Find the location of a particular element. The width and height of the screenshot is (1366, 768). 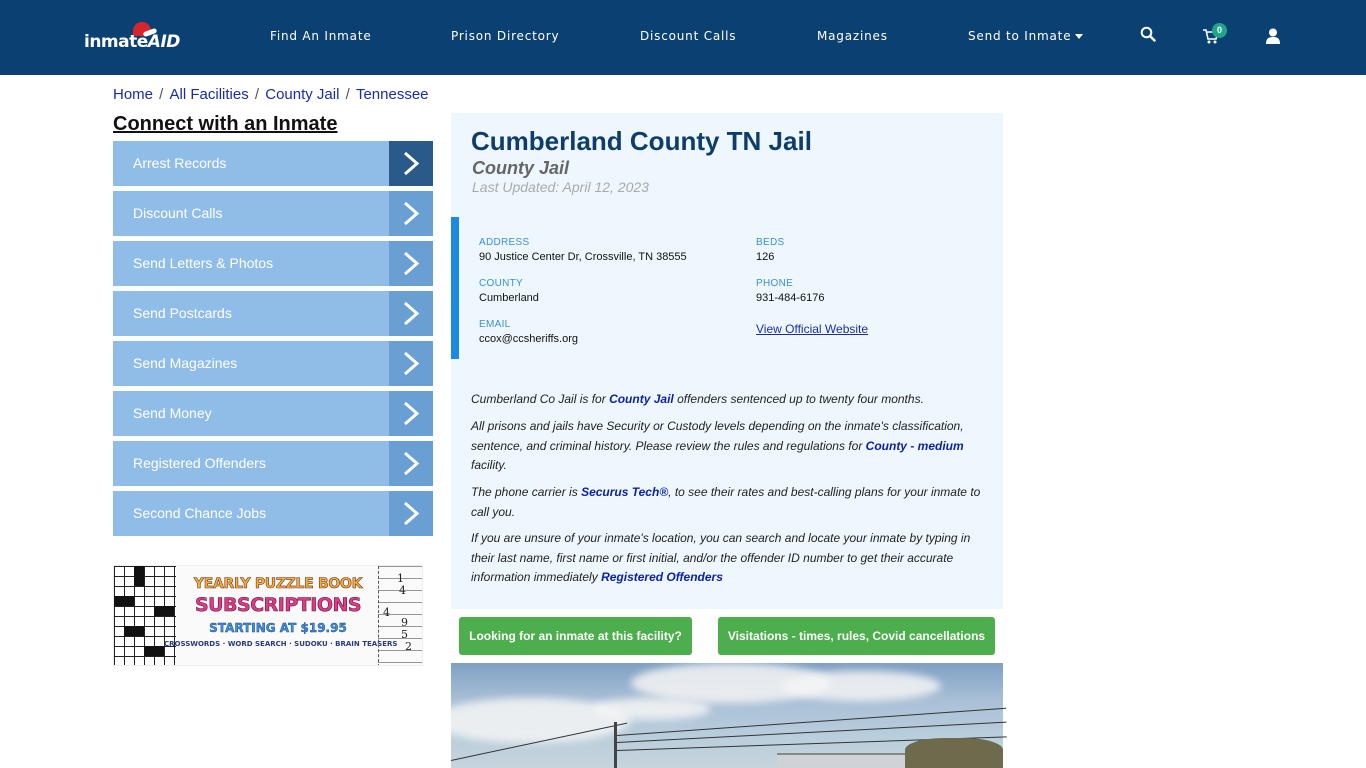

sidebar-item-discount-calls: Discount Calls is located at coordinates (273, 213).